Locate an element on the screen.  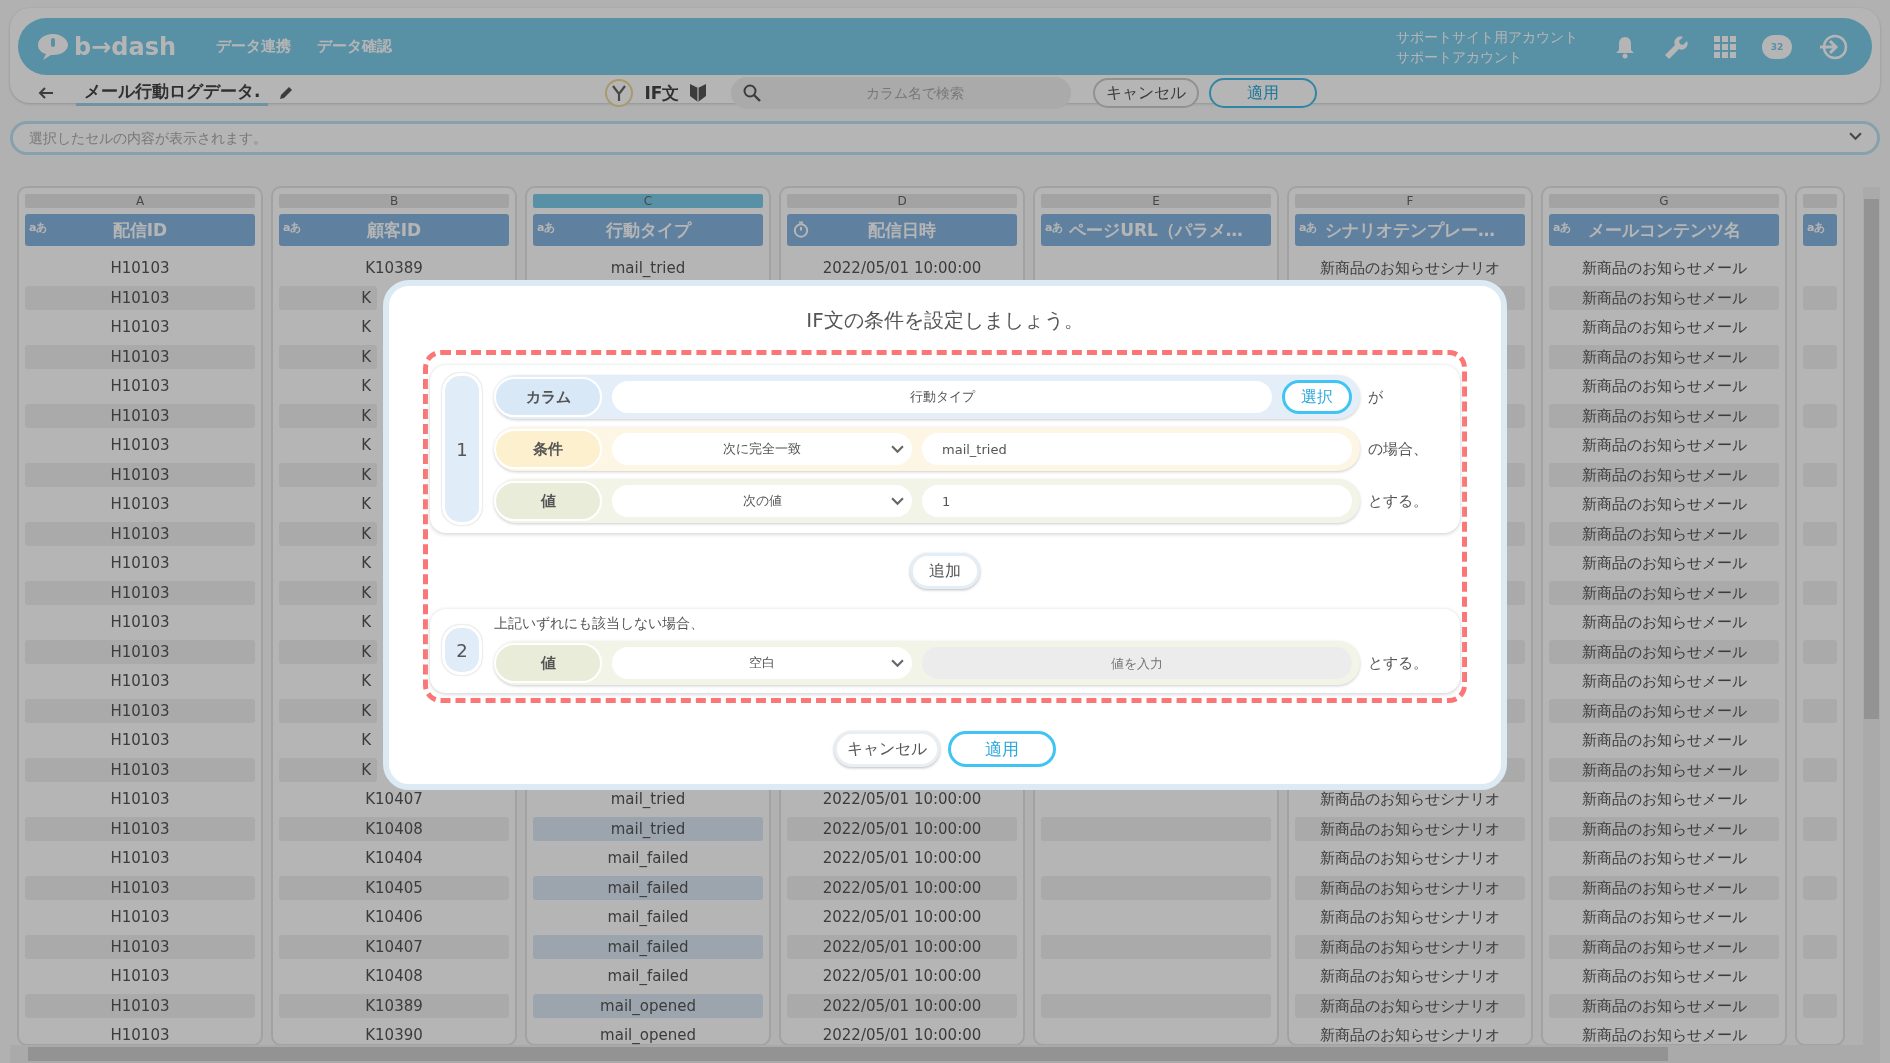
table-cell: mail_failed is located at coordinates (648, 887).